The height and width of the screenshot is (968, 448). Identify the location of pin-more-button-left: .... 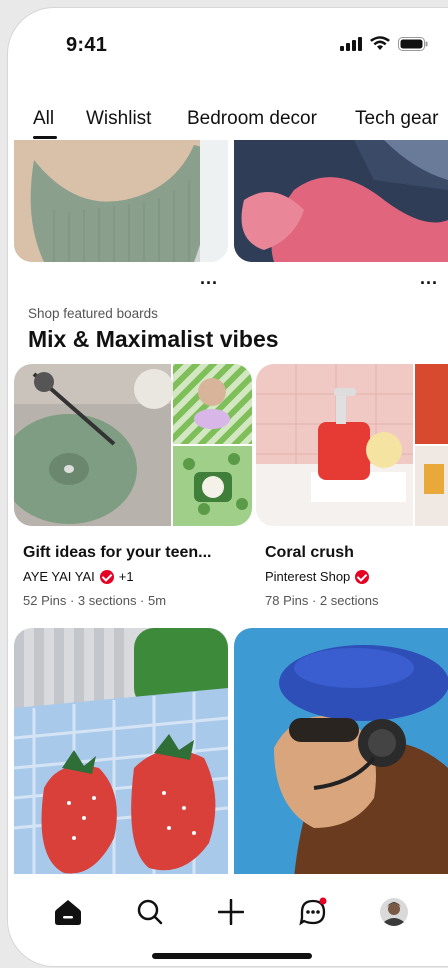
(209, 278).